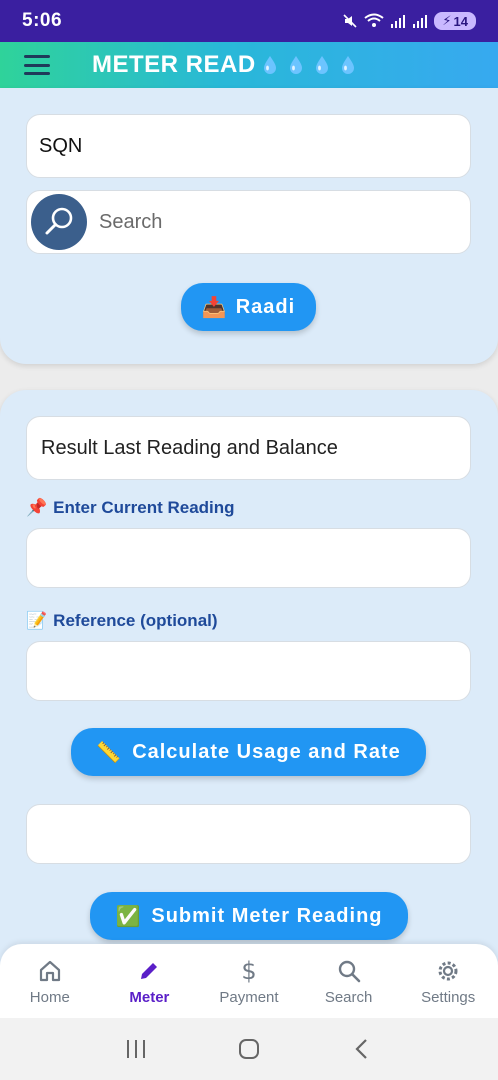 The width and height of the screenshot is (498, 1080). I want to click on app-bar: METER READ, so click(249, 65).